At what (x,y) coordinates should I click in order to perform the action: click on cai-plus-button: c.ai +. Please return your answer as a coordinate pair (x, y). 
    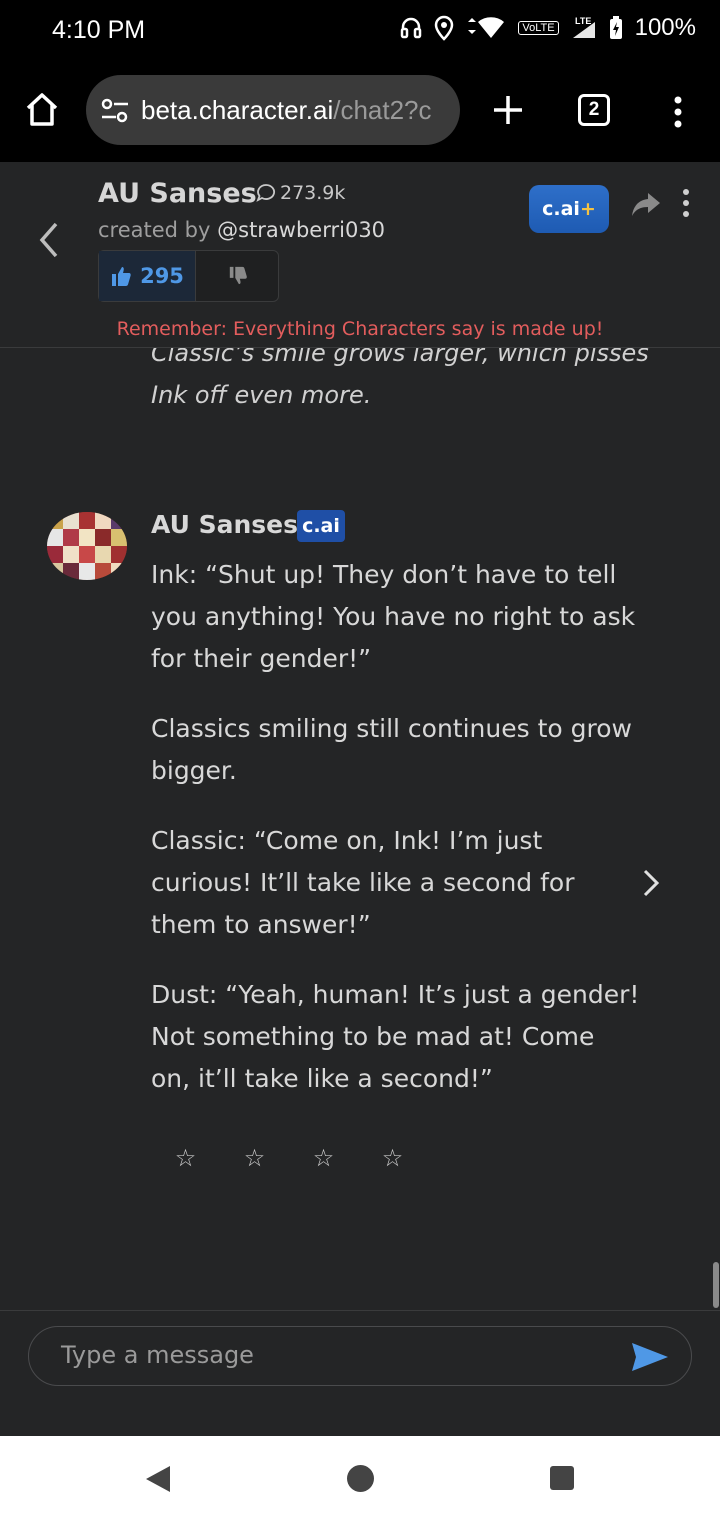
    Looking at the image, I should click on (569, 209).